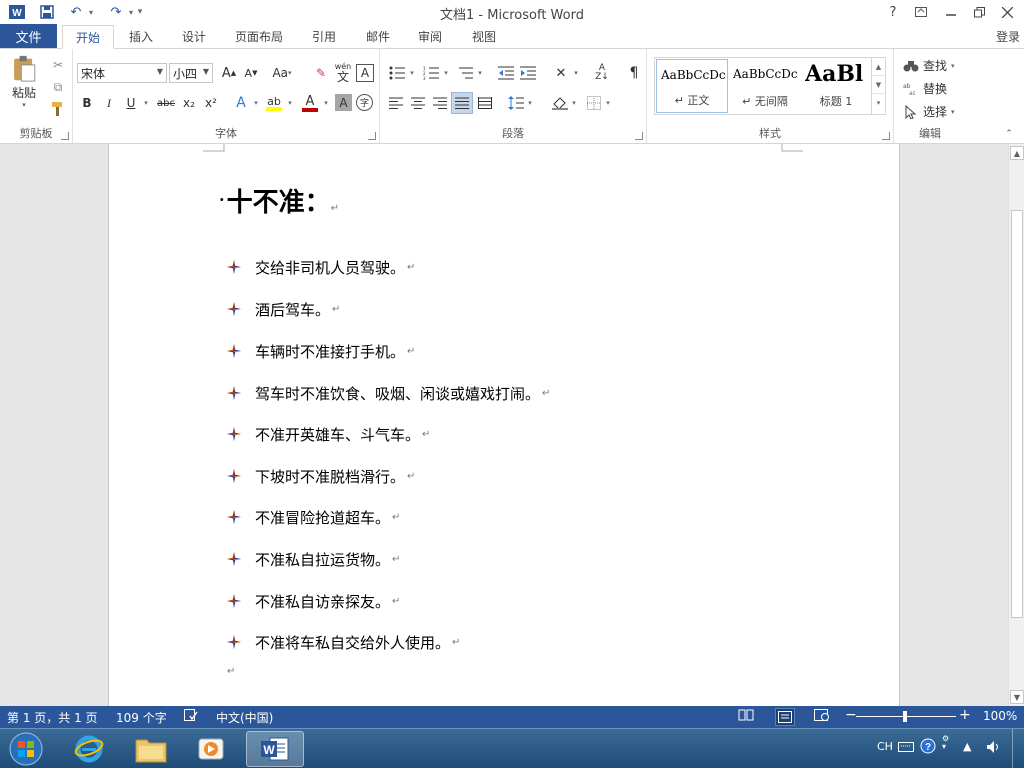 This screenshot has height=769, width=1024. Describe the element at coordinates (378, 36) in the screenshot. I see `tab-mailings: 邮件` at that location.